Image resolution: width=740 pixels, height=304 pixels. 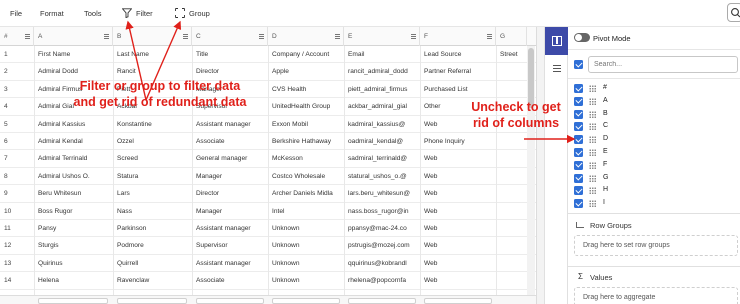 What do you see at coordinates (382, 141) in the screenshot?
I see `table-cell: oadmiral_kendal@` at bounding box center [382, 141].